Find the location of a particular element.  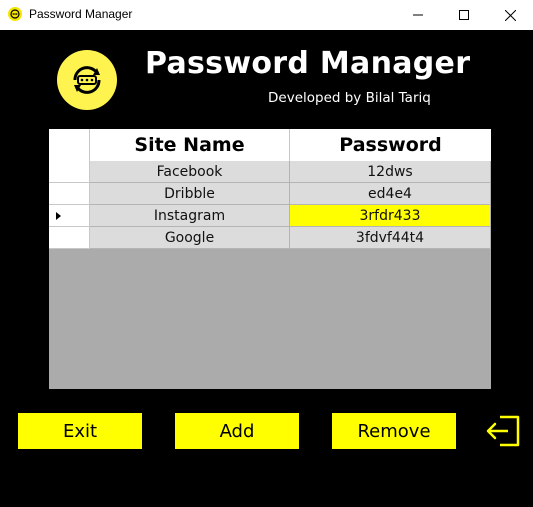

table-row: Facebook 12dws is located at coordinates (270, 172).